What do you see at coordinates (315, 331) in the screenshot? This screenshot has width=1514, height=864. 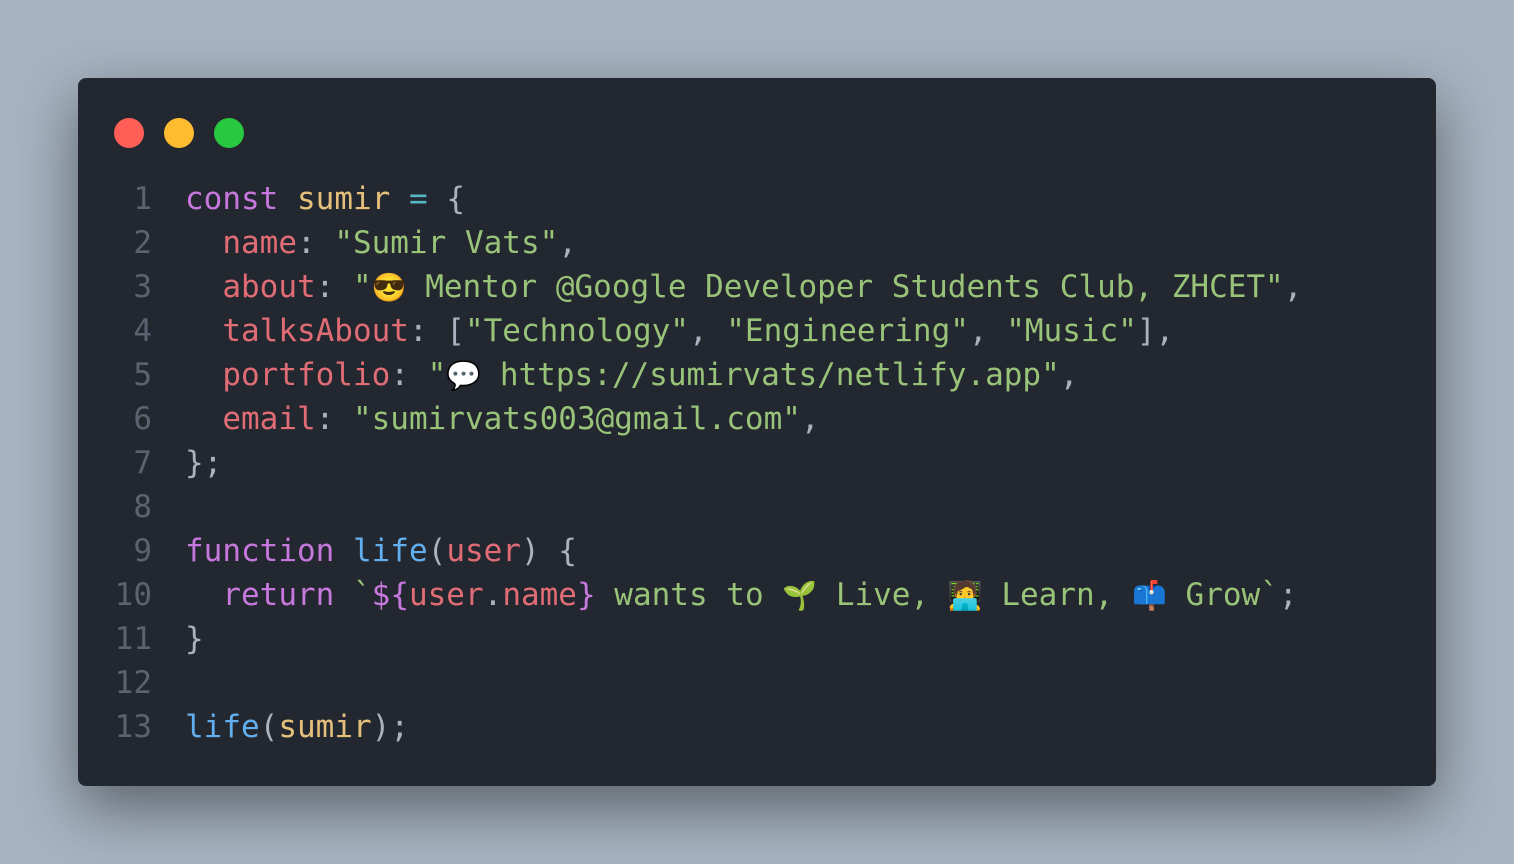 I see `code-token: talksAbout` at bounding box center [315, 331].